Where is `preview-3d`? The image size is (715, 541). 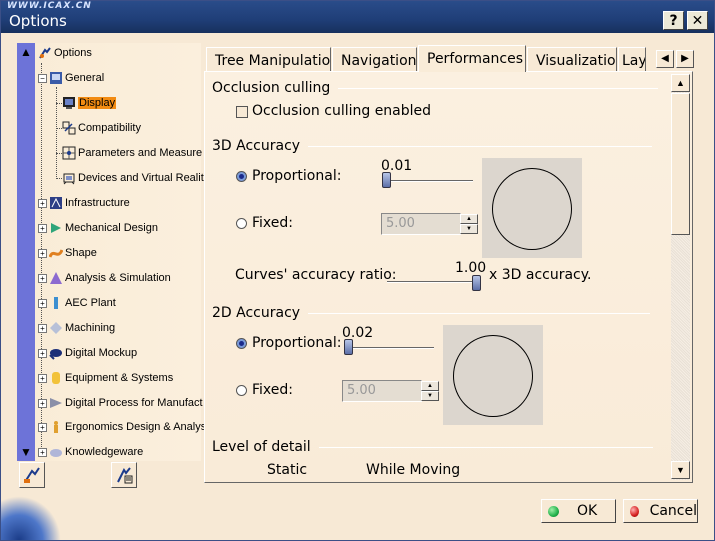 preview-3d is located at coordinates (532, 208).